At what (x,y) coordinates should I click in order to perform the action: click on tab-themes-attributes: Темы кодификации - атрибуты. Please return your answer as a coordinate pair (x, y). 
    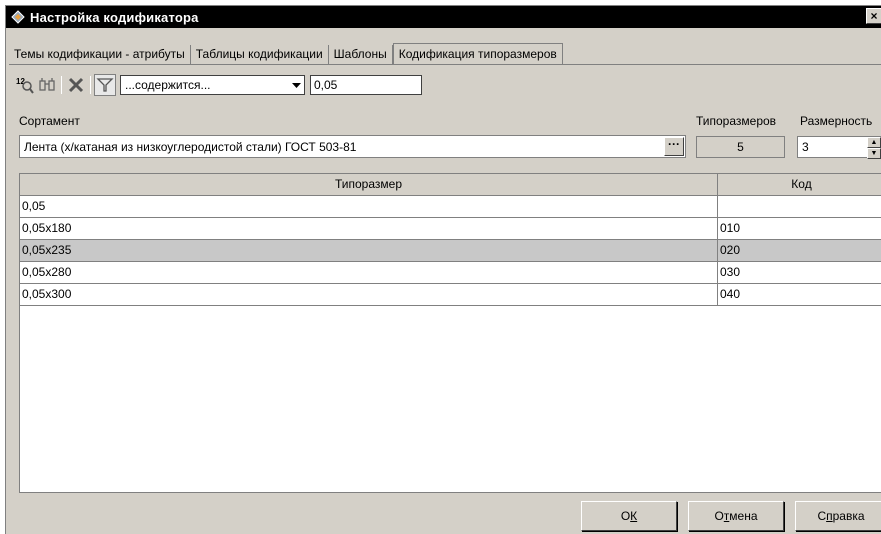
    Looking at the image, I should click on (100, 54).